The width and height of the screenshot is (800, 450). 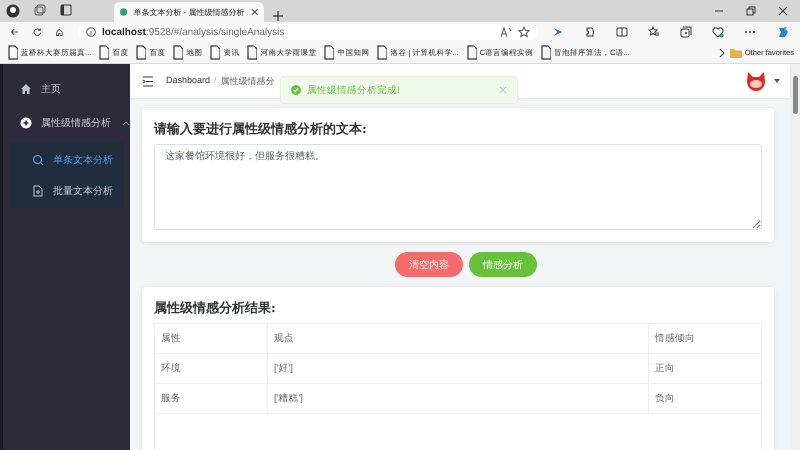 What do you see at coordinates (37, 32) in the screenshot?
I see `refresh-icon` at bounding box center [37, 32].